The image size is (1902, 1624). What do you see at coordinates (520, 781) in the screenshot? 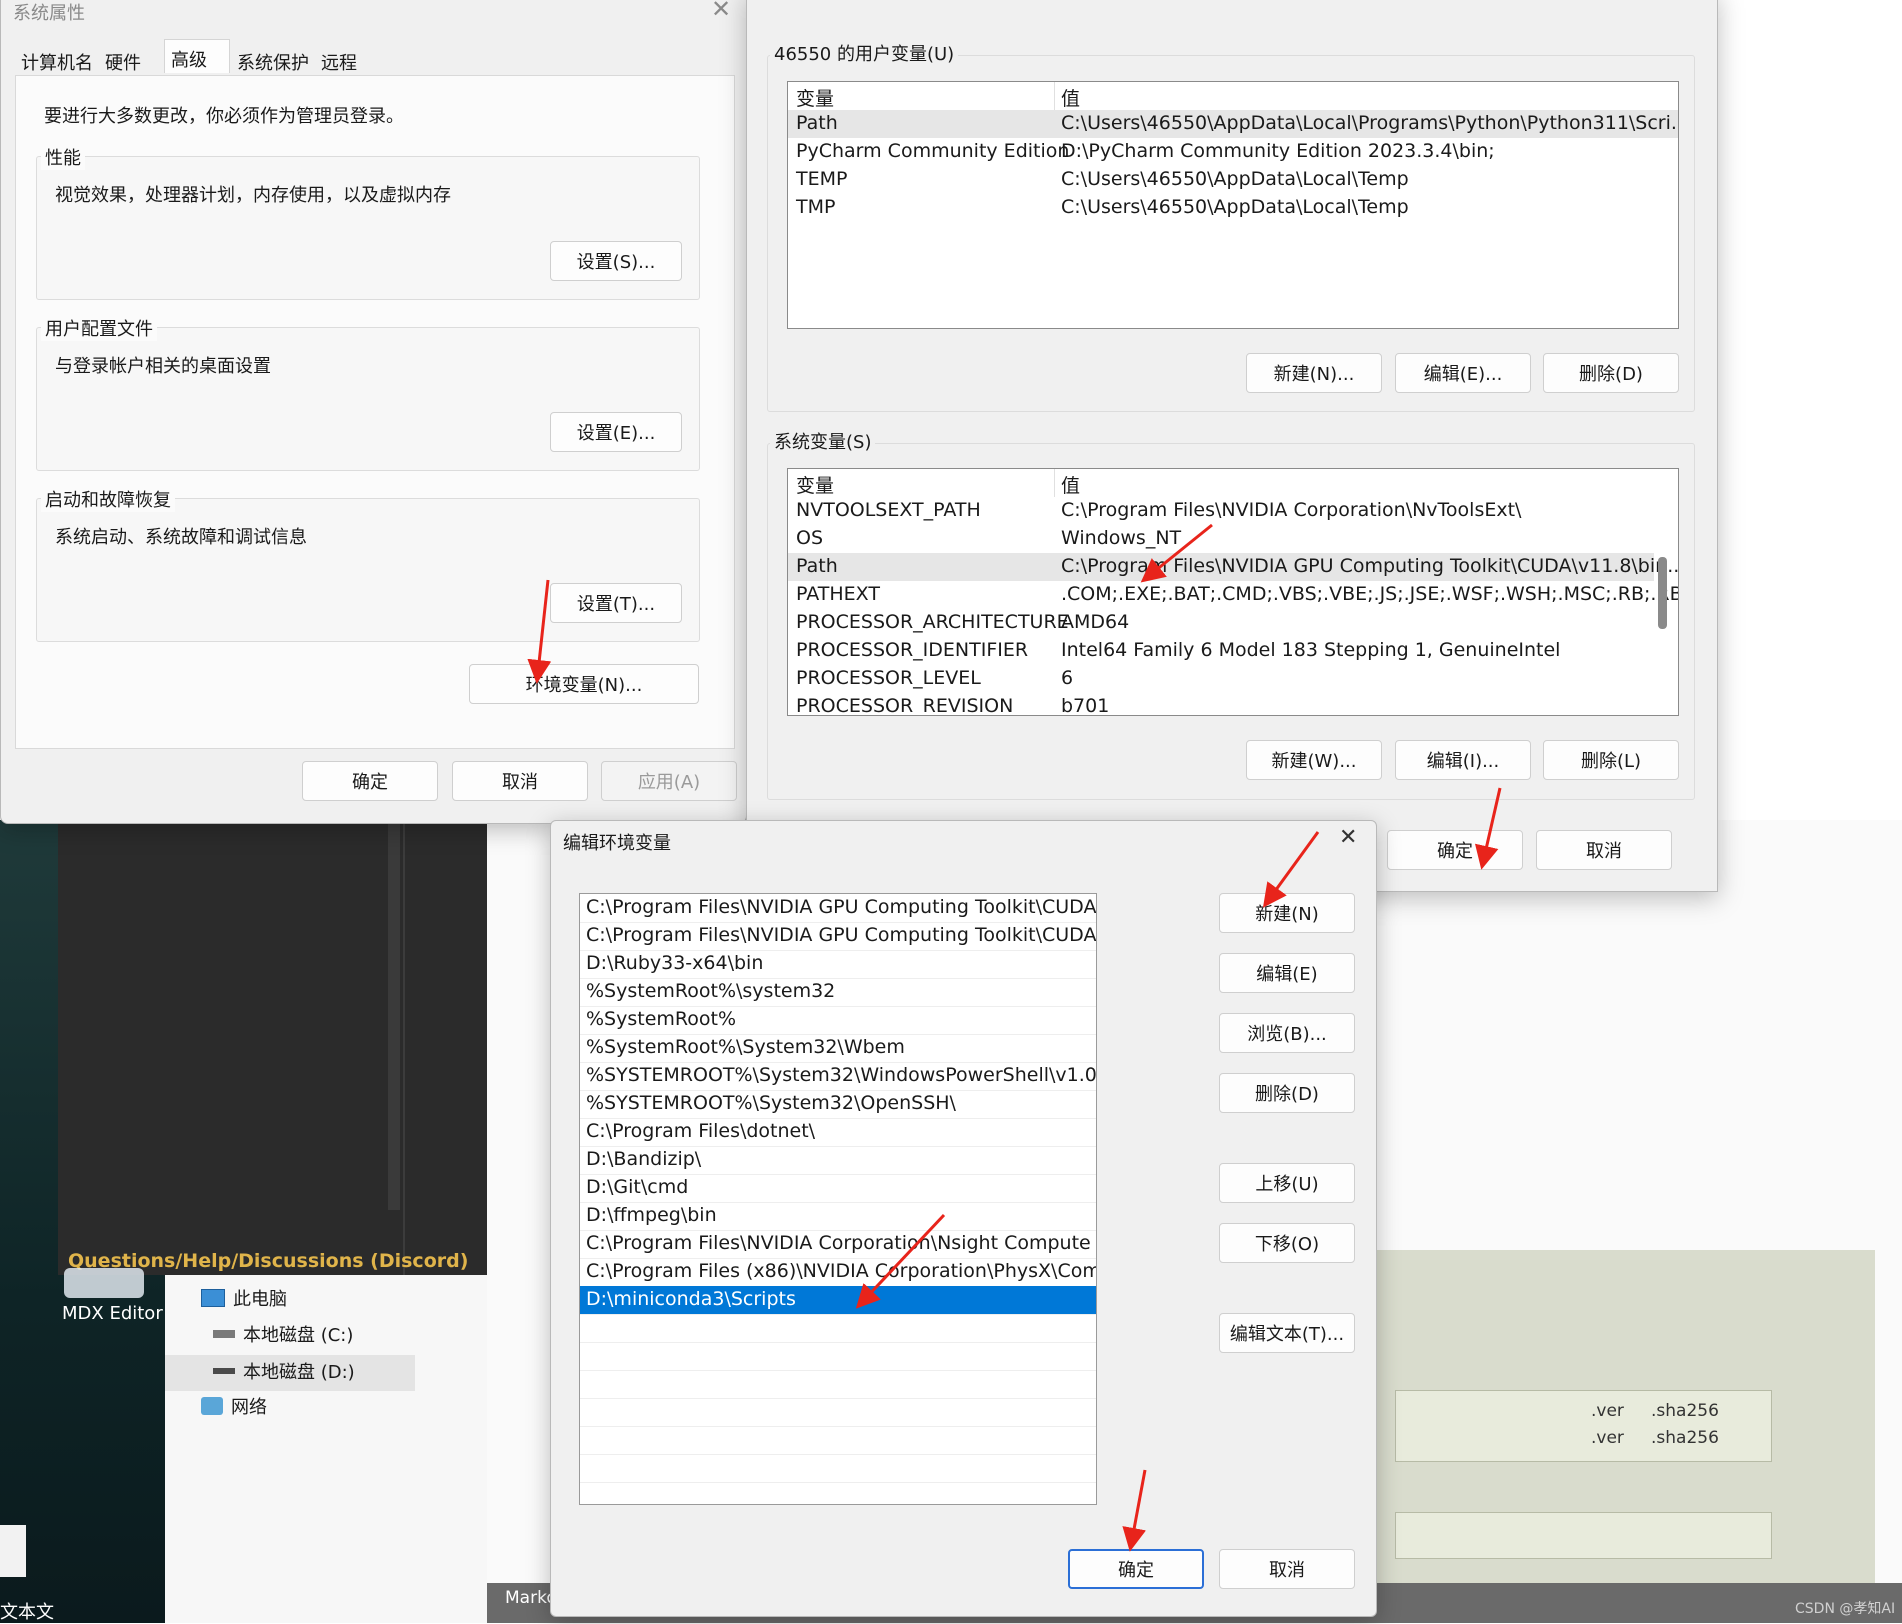
I see `cancel-button: 取消` at bounding box center [520, 781].